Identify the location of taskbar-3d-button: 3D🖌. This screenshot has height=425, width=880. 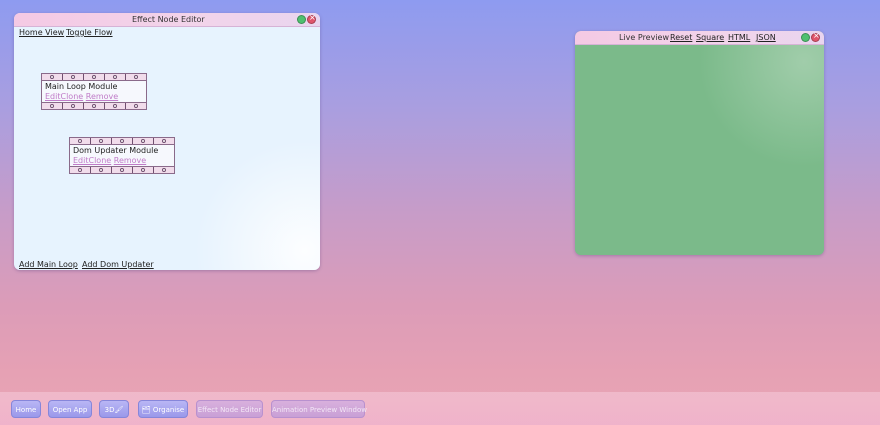
(114, 409).